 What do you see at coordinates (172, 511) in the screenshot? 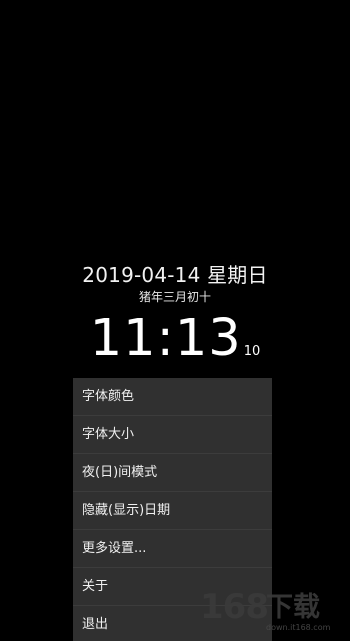
I see `menu-item-toggle-date: 隐藏(显示)日期` at bounding box center [172, 511].